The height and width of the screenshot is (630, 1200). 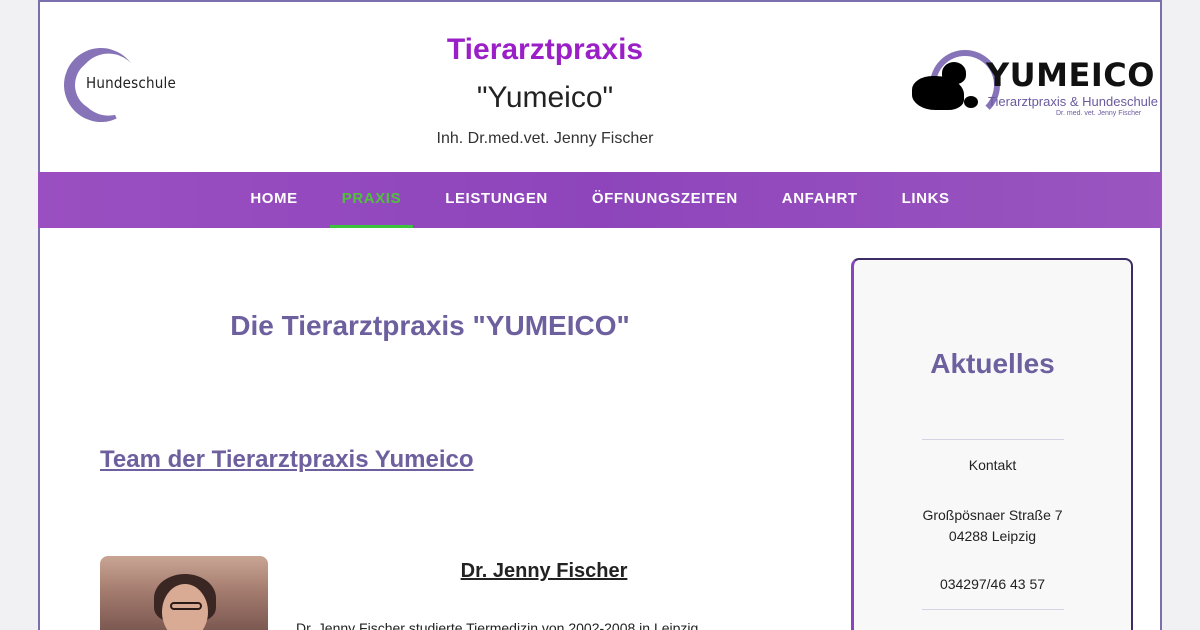 What do you see at coordinates (992, 584) in the screenshot?
I see `sidebar-phone: 034297/46 43 57` at bounding box center [992, 584].